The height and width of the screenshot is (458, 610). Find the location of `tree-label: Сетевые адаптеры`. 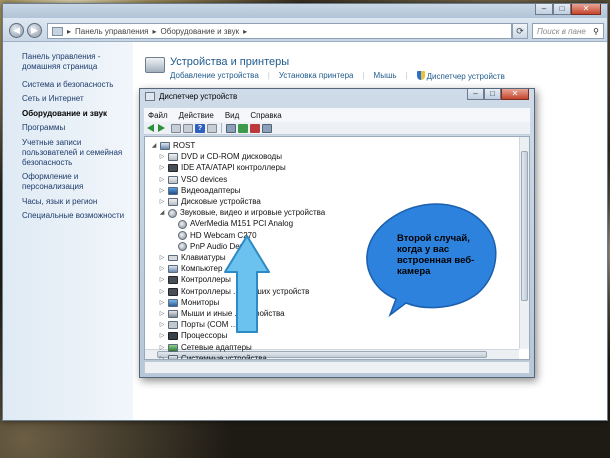

tree-label: Сетевые адаптеры is located at coordinates (216, 347).